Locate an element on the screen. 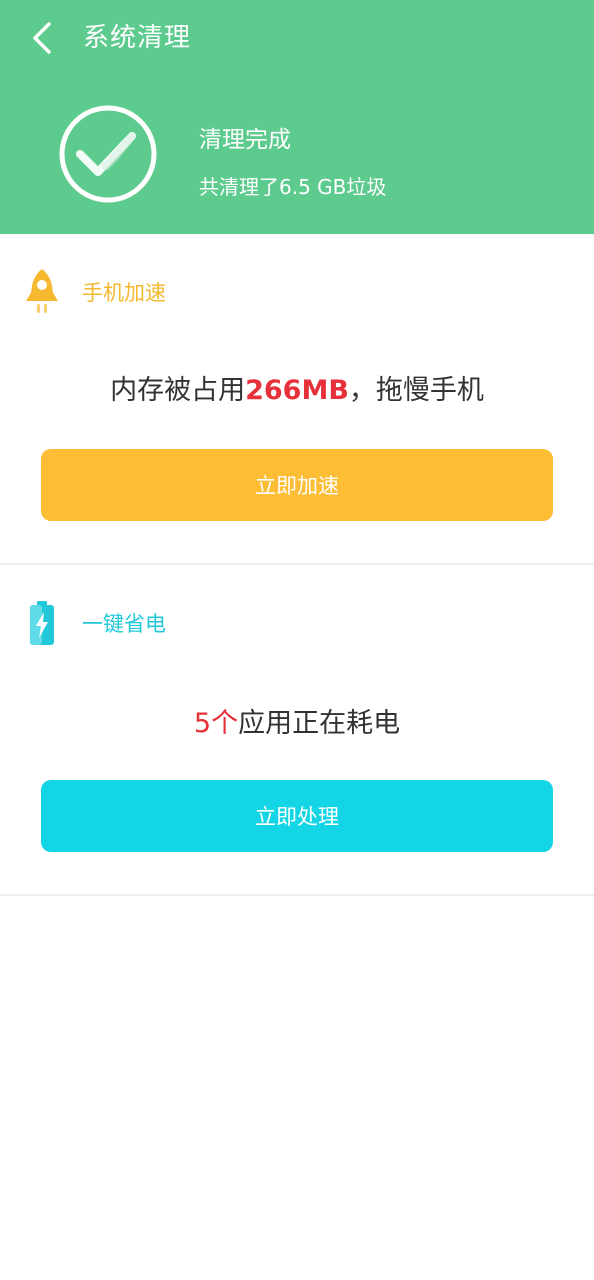 Image resolution: width=594 pixels, height=1280 pixels. memory-usage-value: 266MB is located at coordinates (297, 390).